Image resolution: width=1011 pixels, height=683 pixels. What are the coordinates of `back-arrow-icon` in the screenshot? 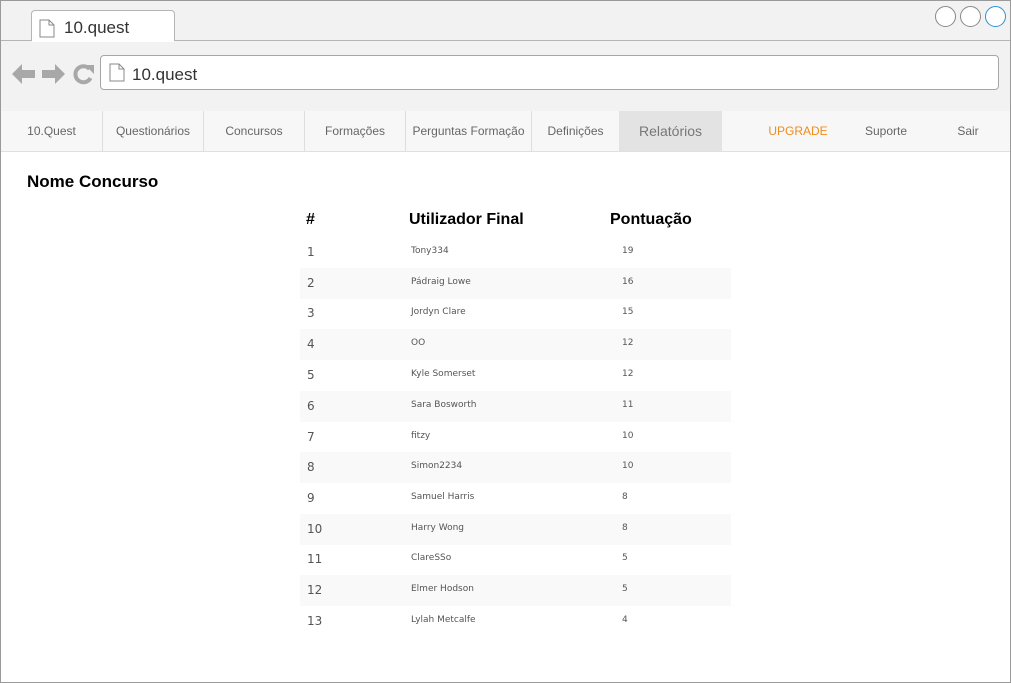 It's located at (23, 74).